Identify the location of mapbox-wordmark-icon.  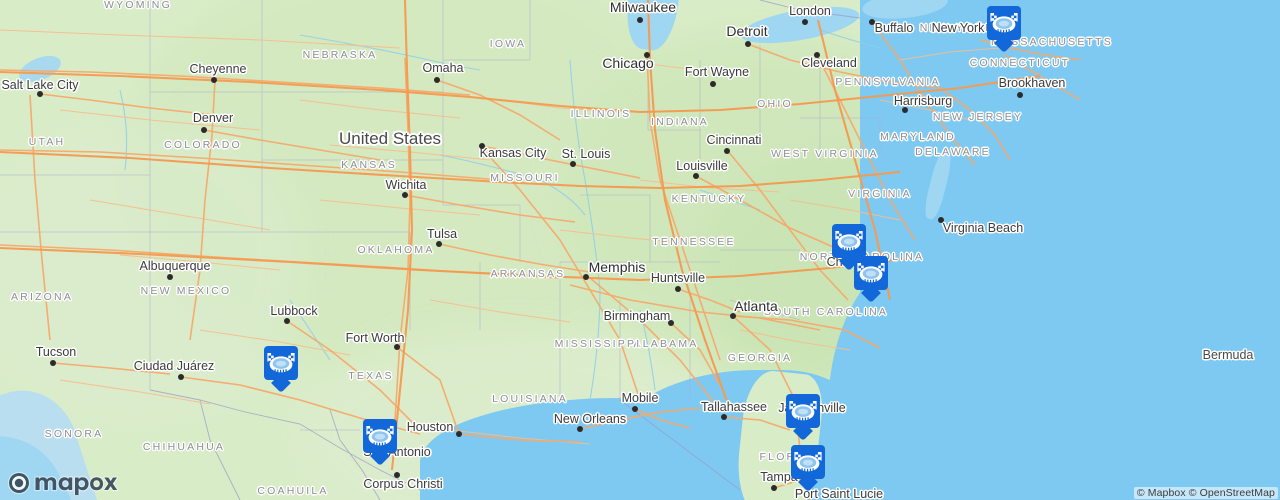
(63, 483).